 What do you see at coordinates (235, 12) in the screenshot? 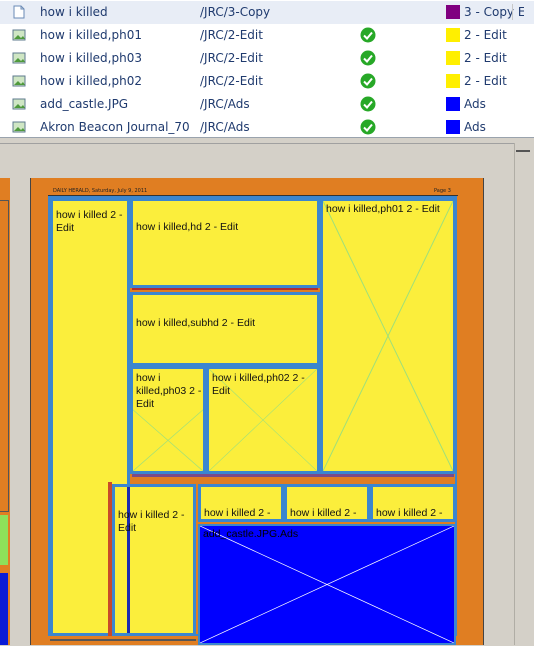
I see `file-path: /JRC/3-Copy` at bounding box center [235, 12].